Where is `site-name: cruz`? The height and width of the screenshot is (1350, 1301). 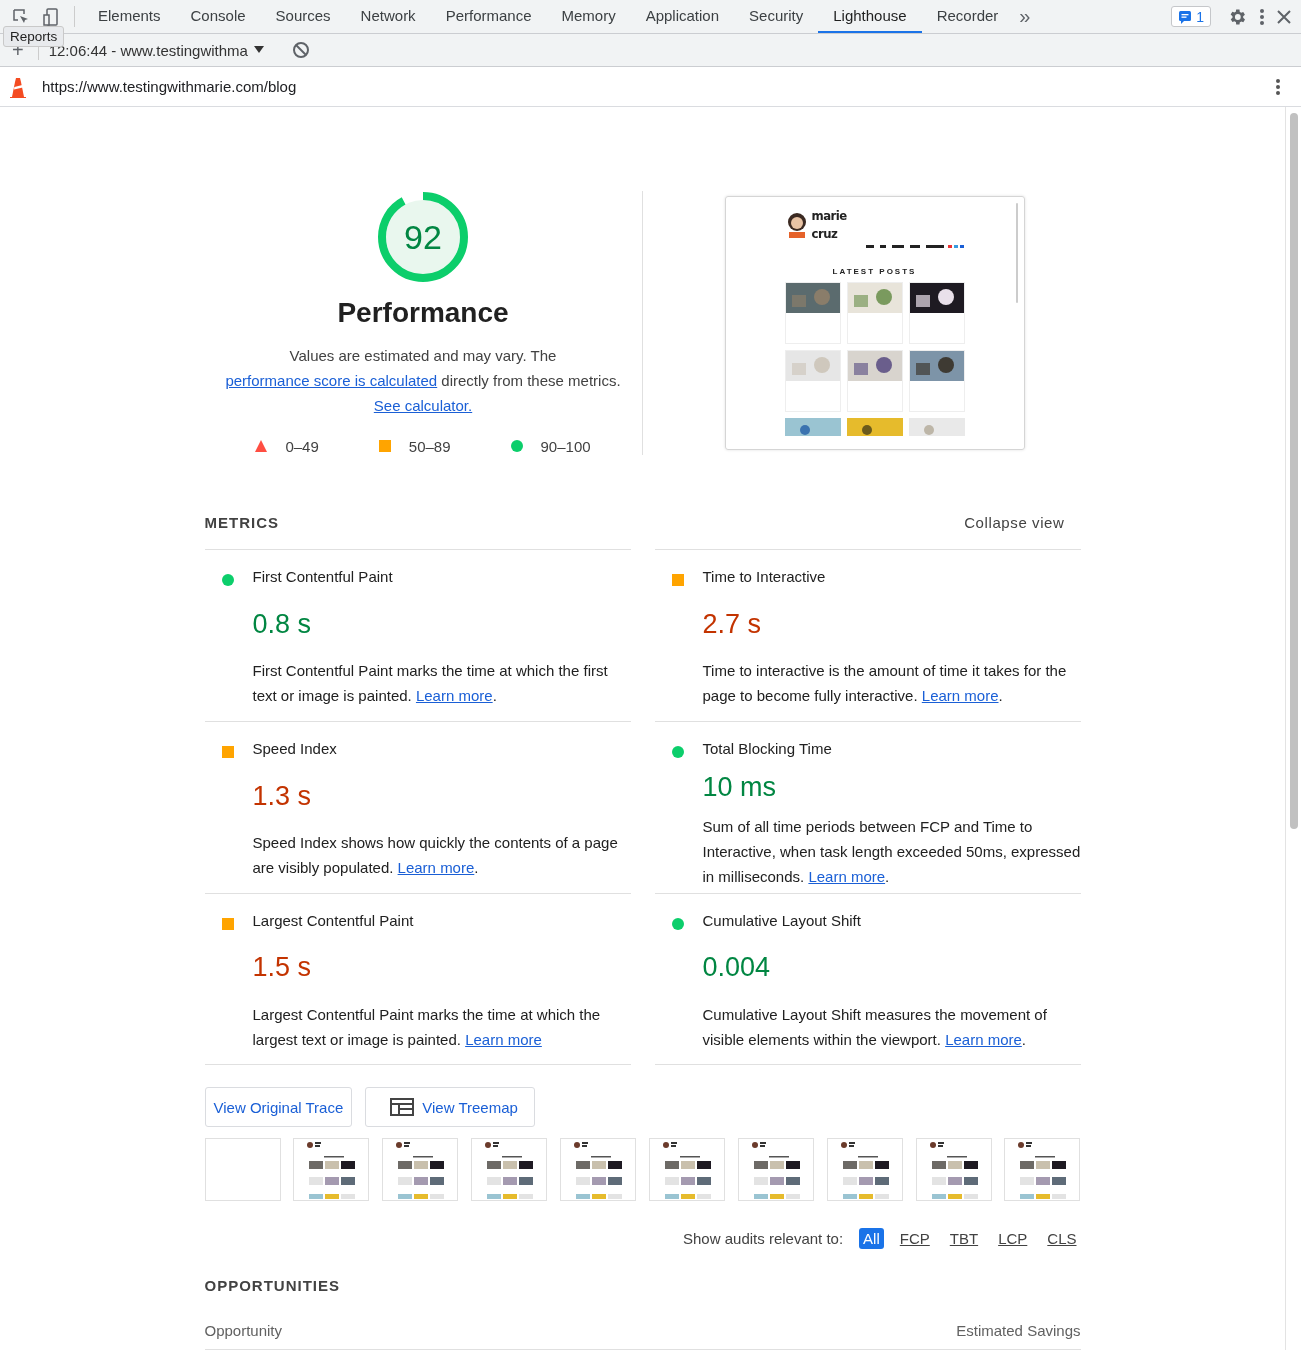 site-name: cruz is located at coordinates (825, 233).